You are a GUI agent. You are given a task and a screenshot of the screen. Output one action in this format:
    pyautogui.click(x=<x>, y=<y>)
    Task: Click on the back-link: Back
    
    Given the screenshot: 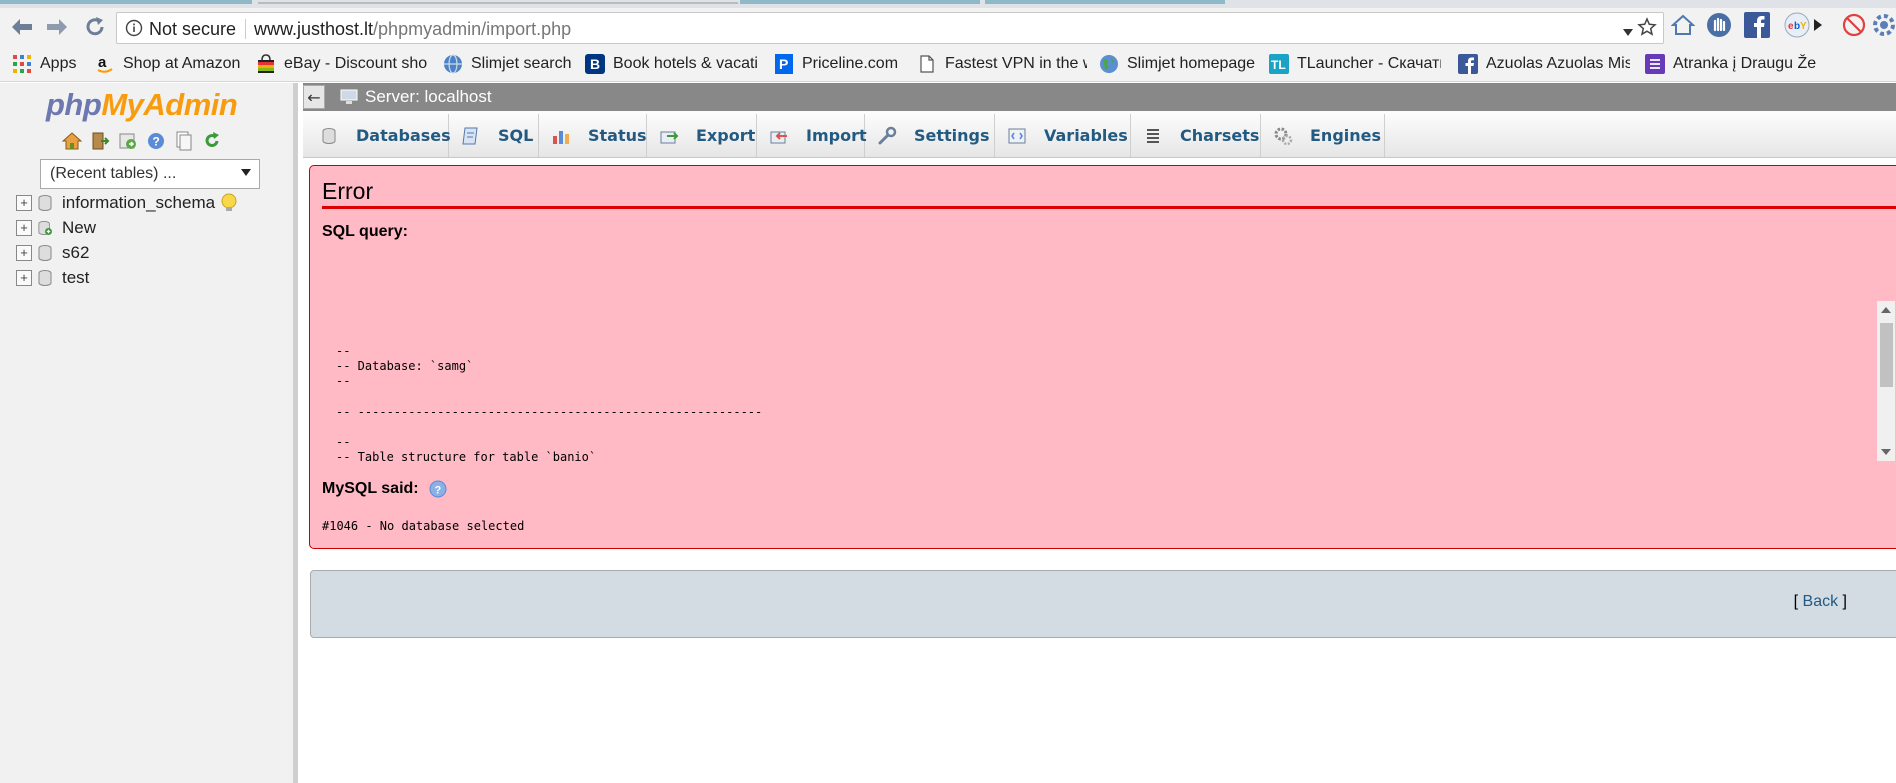 What is the action you would take?
    pyautogui.click(x=1821, y=601)
    